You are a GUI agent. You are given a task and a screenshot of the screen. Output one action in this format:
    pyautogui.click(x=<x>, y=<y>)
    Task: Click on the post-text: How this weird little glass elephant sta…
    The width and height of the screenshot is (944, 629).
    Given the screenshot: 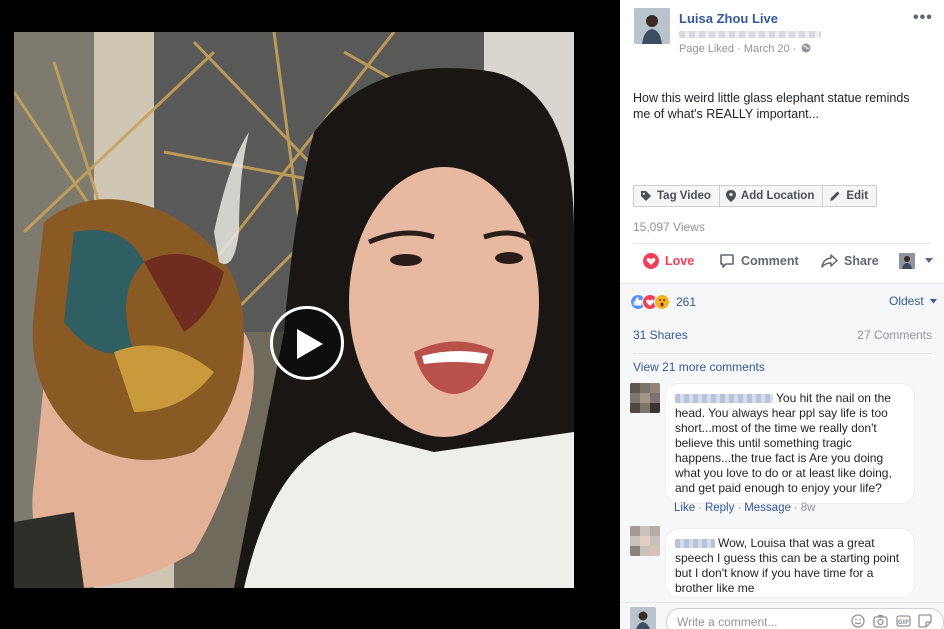 What is the action you would take?
    pyautogui.click(x=771, y=106)
    